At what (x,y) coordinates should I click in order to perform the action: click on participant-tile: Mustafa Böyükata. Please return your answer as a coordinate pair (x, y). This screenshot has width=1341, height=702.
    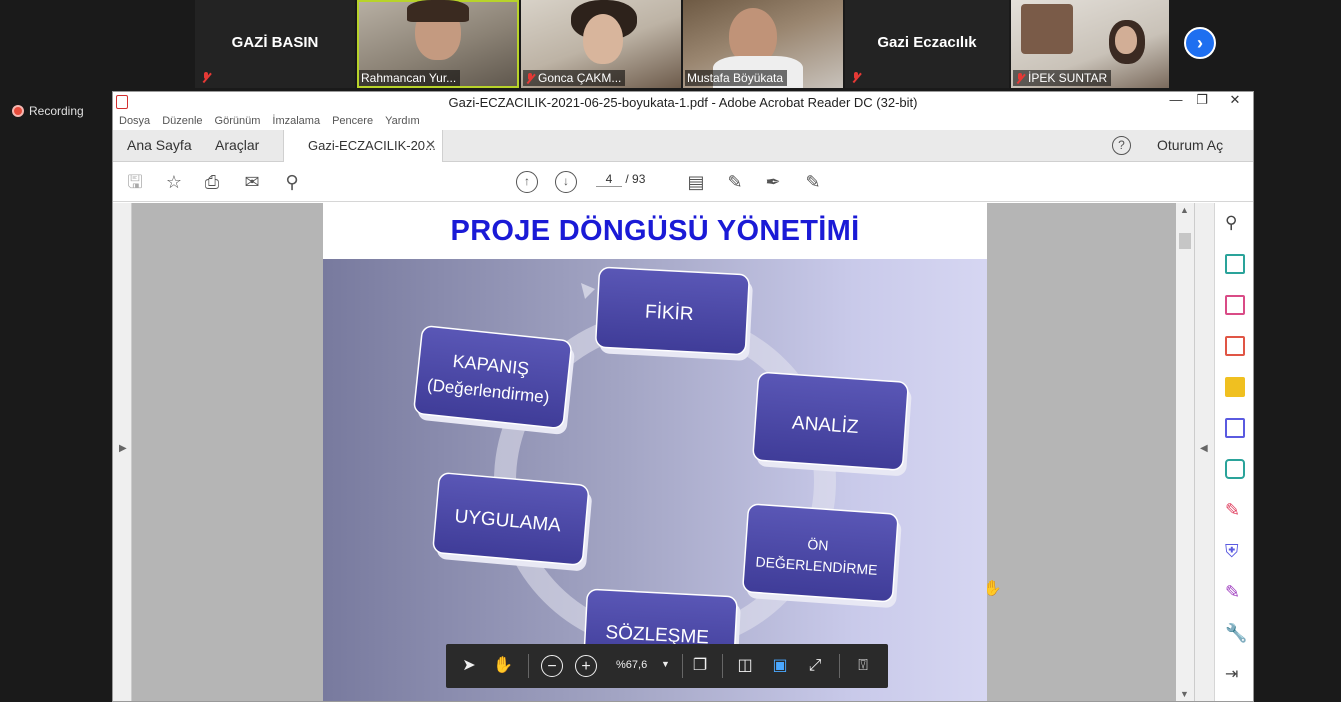
    Looking at the image, I should click on (763, 44).